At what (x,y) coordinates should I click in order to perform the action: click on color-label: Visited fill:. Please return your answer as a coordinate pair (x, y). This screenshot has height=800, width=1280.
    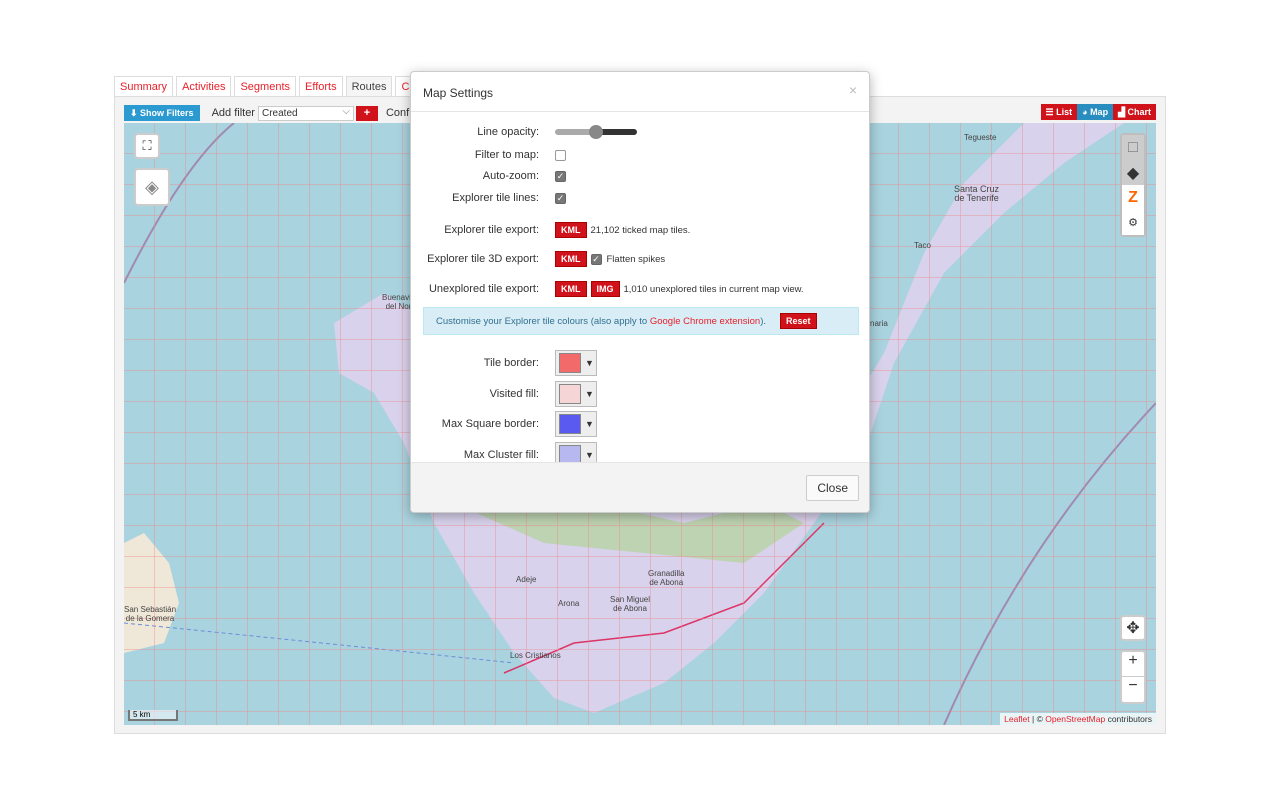
    Looking at the image, I should click on (514, 394).